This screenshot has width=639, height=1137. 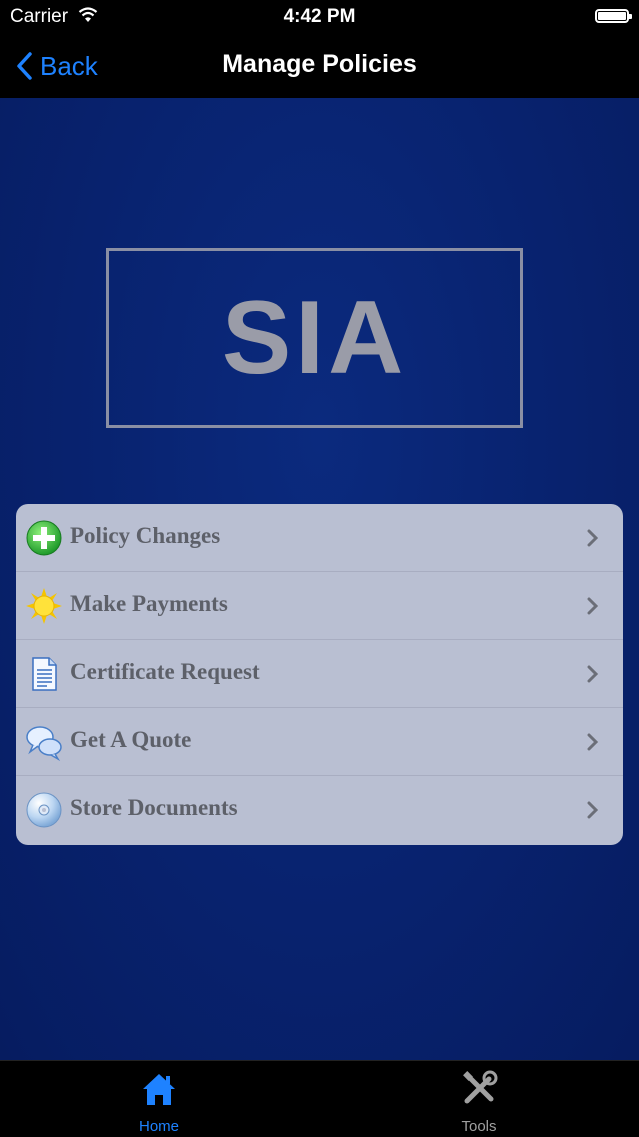 I want to click on navigation-bar: Back Manage Policies, so click(x=319, y=66).